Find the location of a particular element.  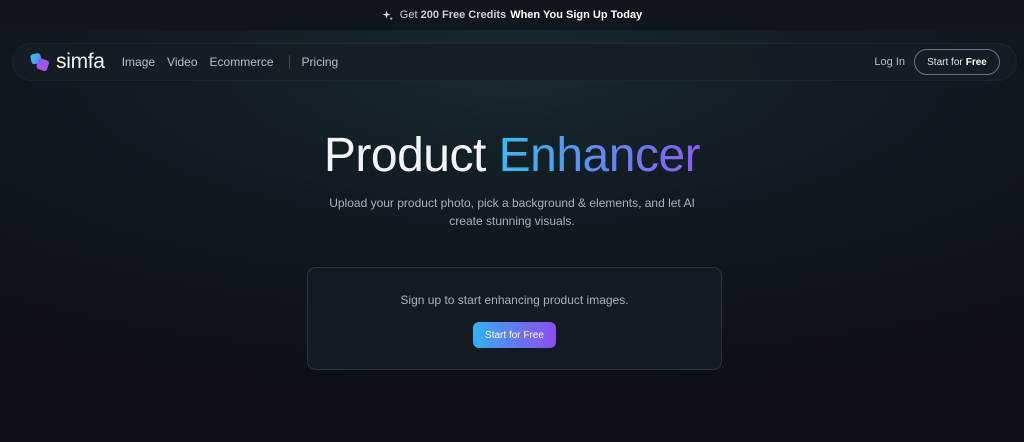

start-for-free-nav-button: Start for Free is located at coordinates (957, 62).